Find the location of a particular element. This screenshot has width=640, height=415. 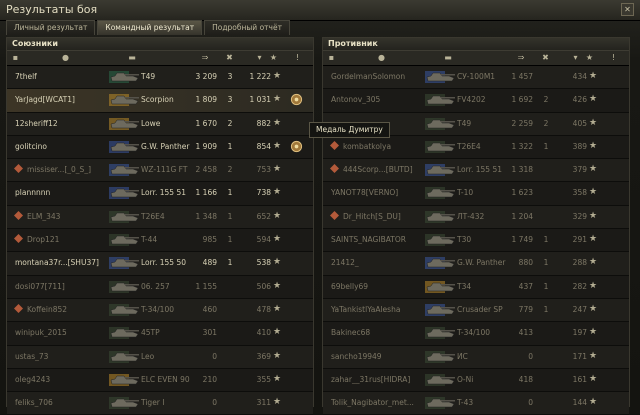

tank-name: T26E4 is located at coordinates (153, 216).